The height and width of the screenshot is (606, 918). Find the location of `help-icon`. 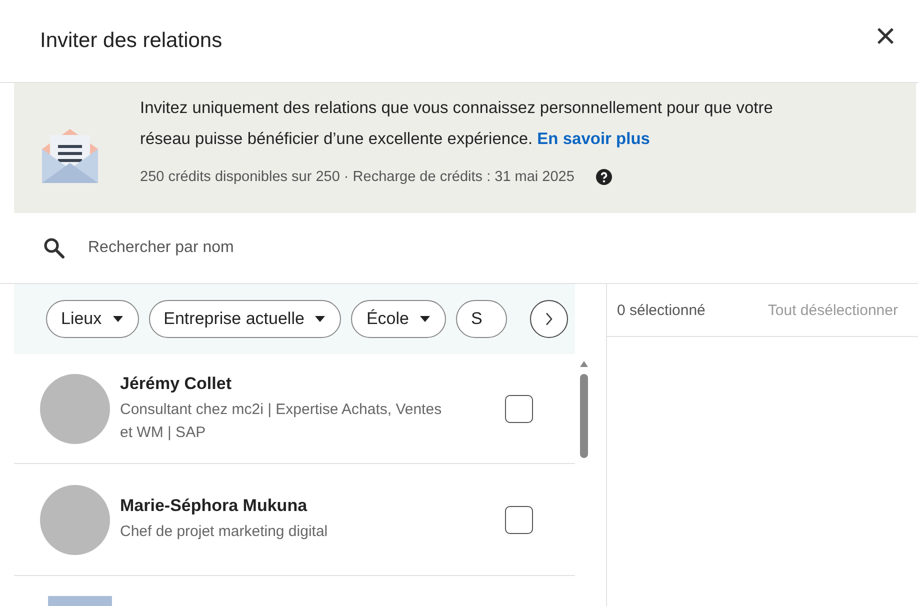

help-icon is located at coordinates (604, 177).